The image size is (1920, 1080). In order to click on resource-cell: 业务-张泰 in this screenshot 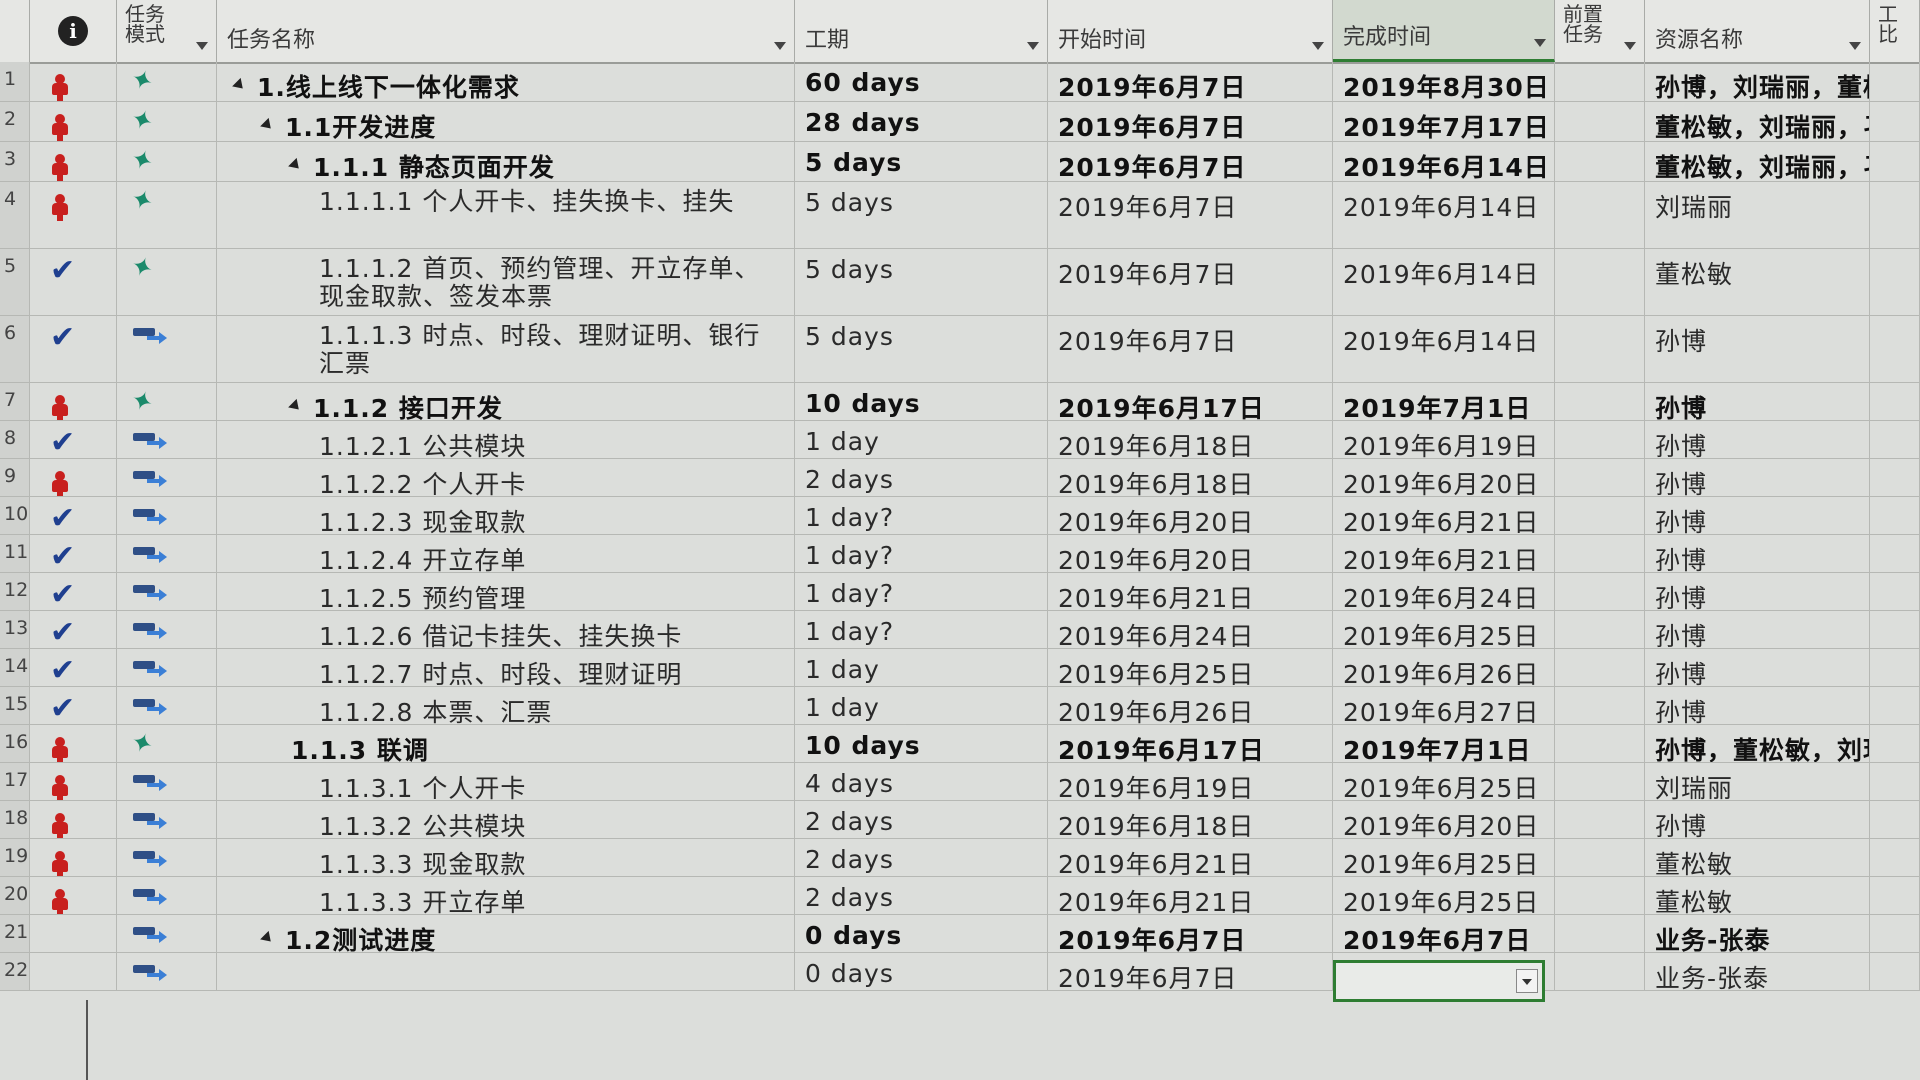, I will do `click(1757, 971)`.